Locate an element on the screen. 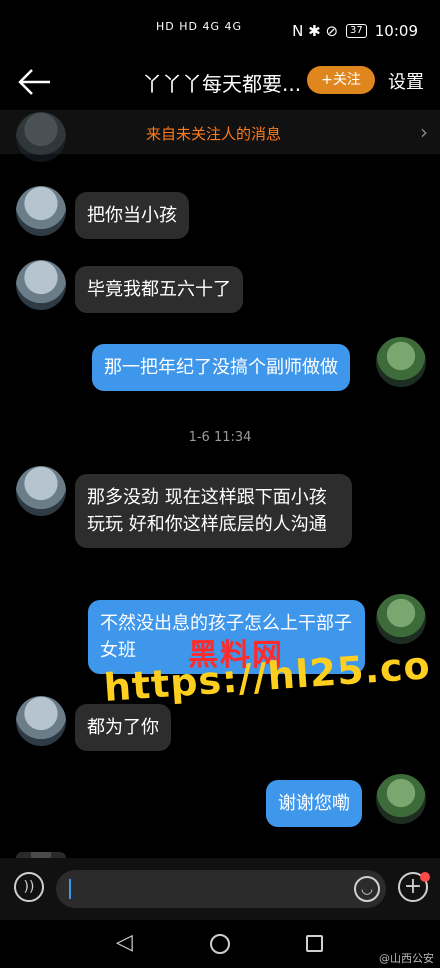  chat-header: 丫丫丫每天都要... +关注 设置 is located at coordinates (220, 84).